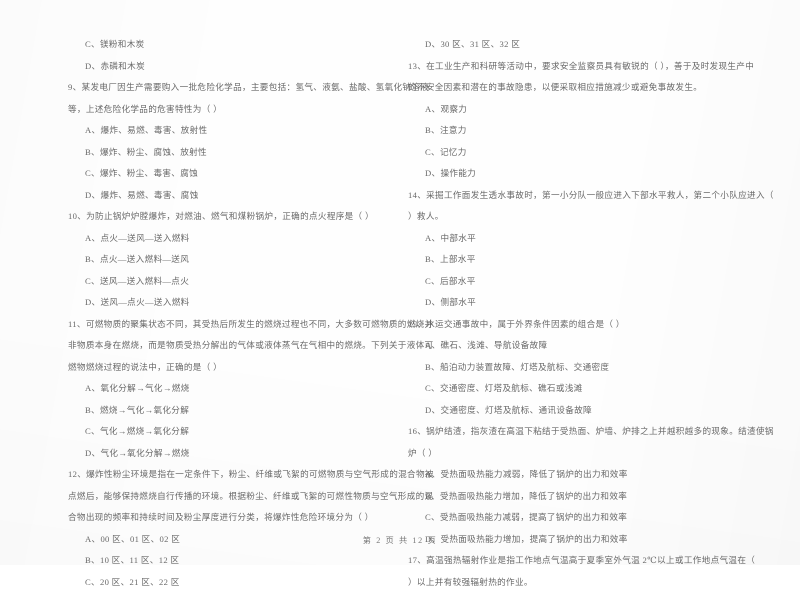 This screenshot has height=593, width=800. What do you see at coordinates (599, 497) in the screenshot?
I see `answer-option: B、受热面吸热能力增加，降低了锅炉的出力和效率` at bounding box center [599, 497].